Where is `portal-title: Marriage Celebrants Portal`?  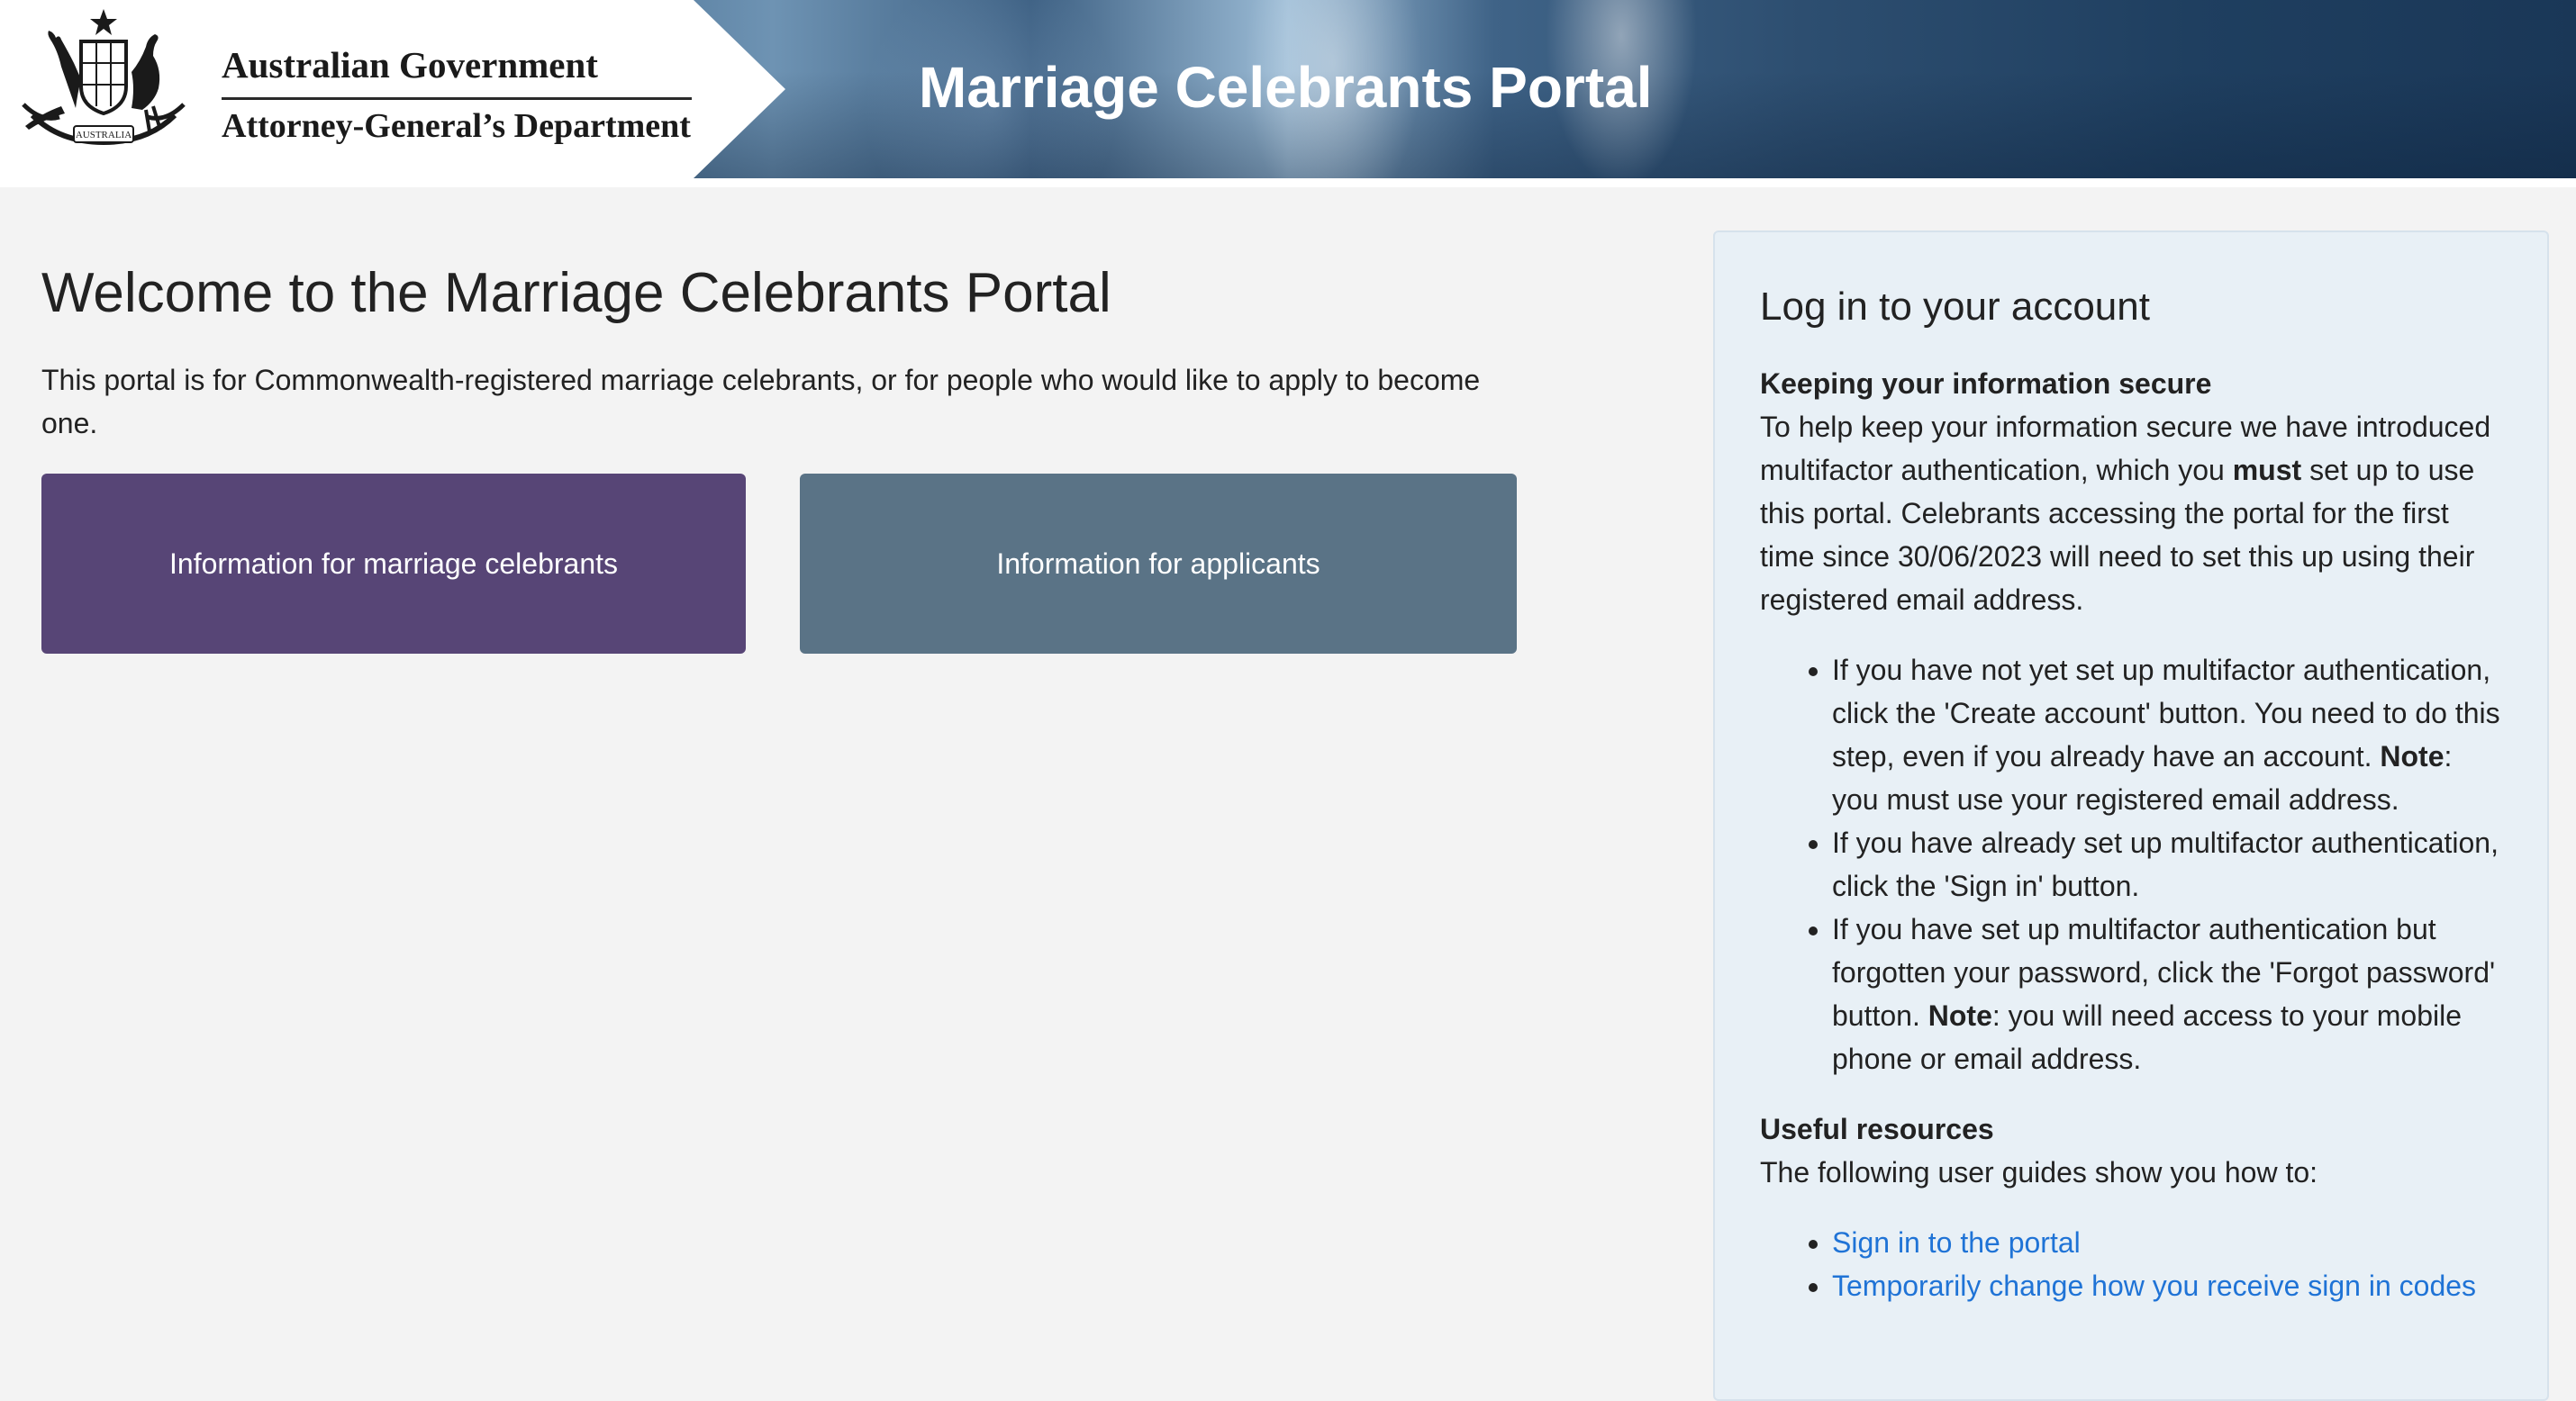
portal-title: Marriage Celebrants Portal is located at coordinates (1286, 87).